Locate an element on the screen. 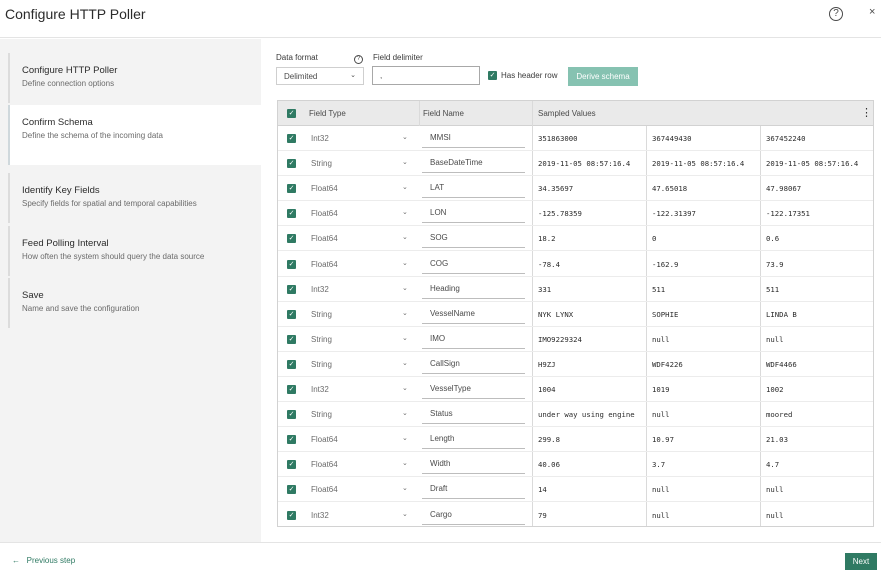 Image resolution: width=881 pixels, height=570 pixels. sampled-value: 299.8 is located at coordinates (549, 440).